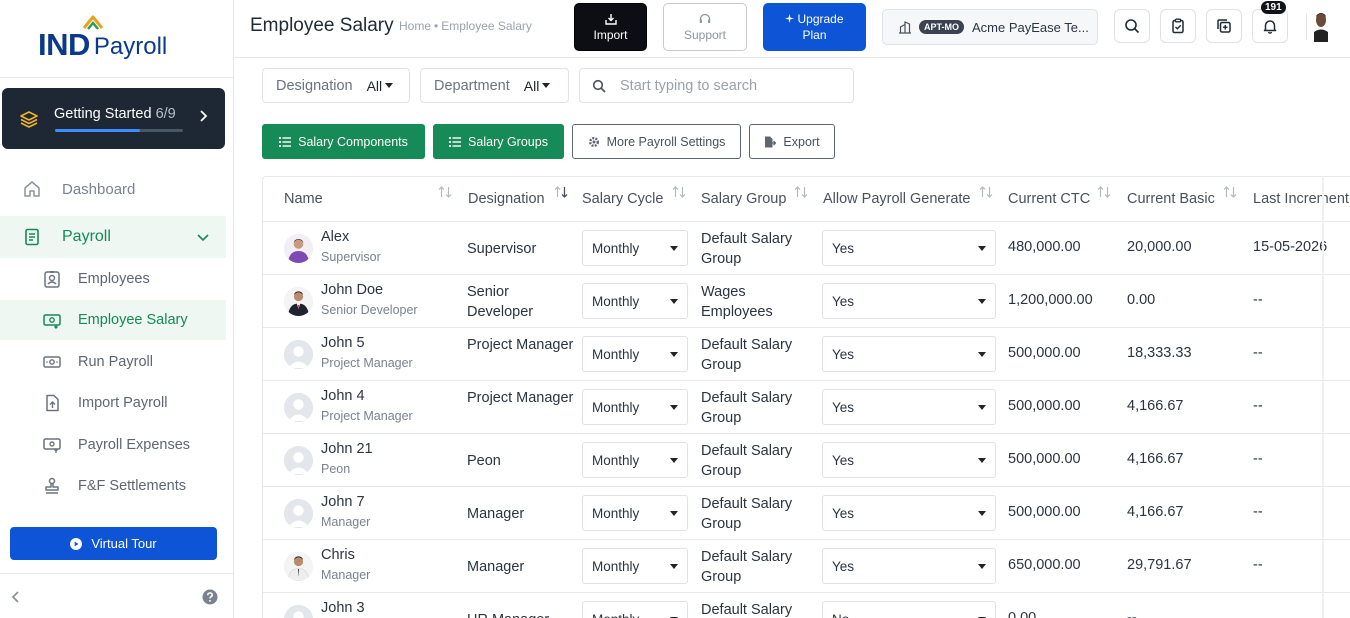  I want to click on breadcrumb-home: Home, so click(415, 26).